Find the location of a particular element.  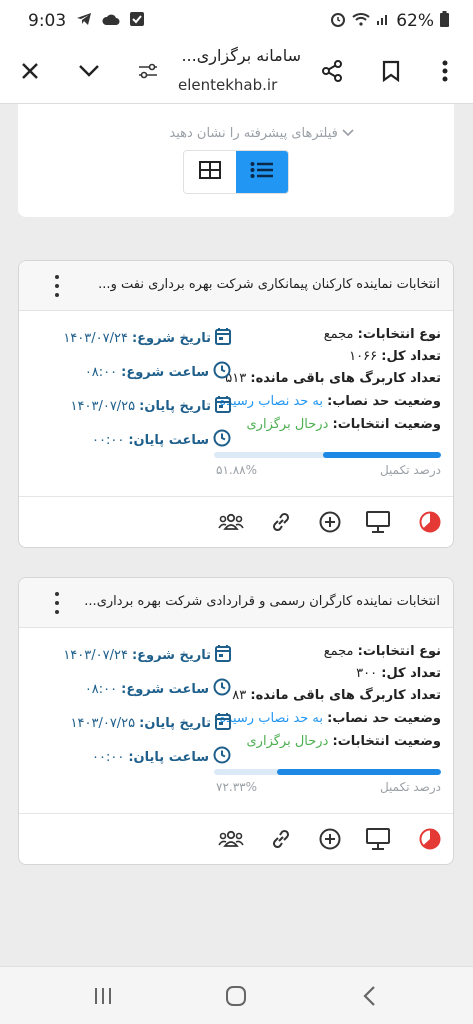

completion-percent: ۵۱.۸۸% is located at coordinates (236, 470).